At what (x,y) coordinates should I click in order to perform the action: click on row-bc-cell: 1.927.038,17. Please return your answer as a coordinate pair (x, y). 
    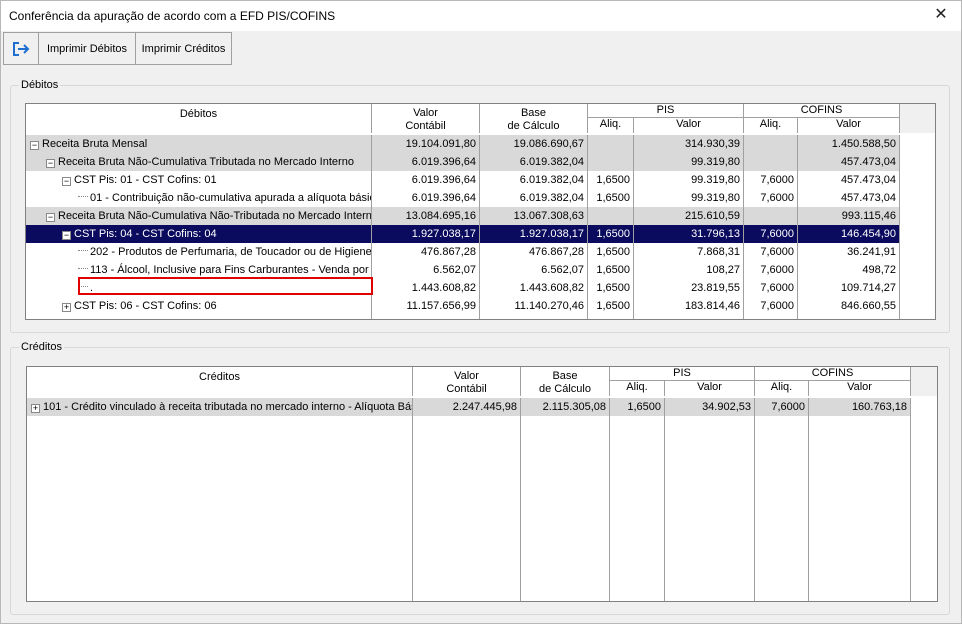
    Looking at the image, I should click on (534, 234).